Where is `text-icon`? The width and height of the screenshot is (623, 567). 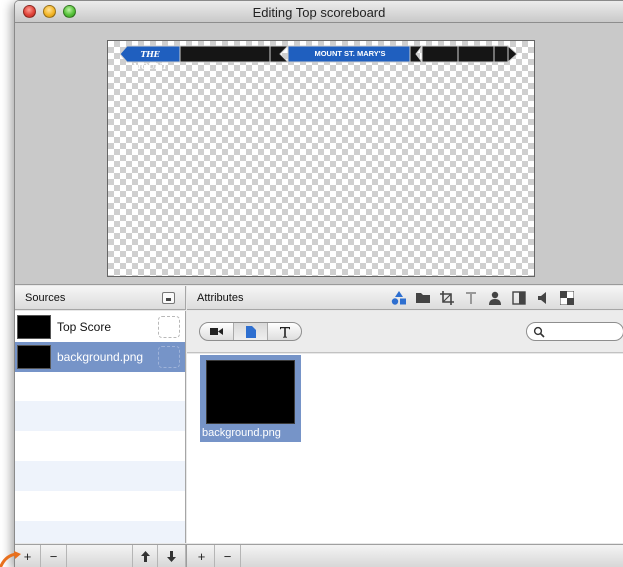
text-icon is located at coordinates (471, 298).